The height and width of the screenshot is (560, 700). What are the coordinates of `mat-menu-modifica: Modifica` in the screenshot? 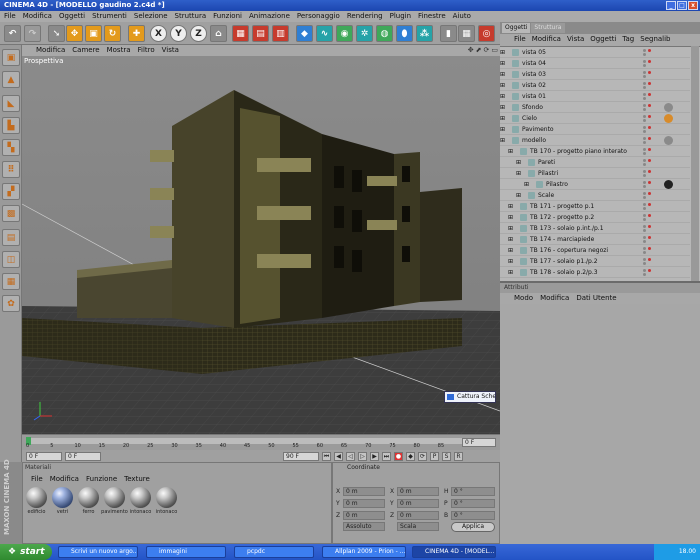 It's located at (64, 479).